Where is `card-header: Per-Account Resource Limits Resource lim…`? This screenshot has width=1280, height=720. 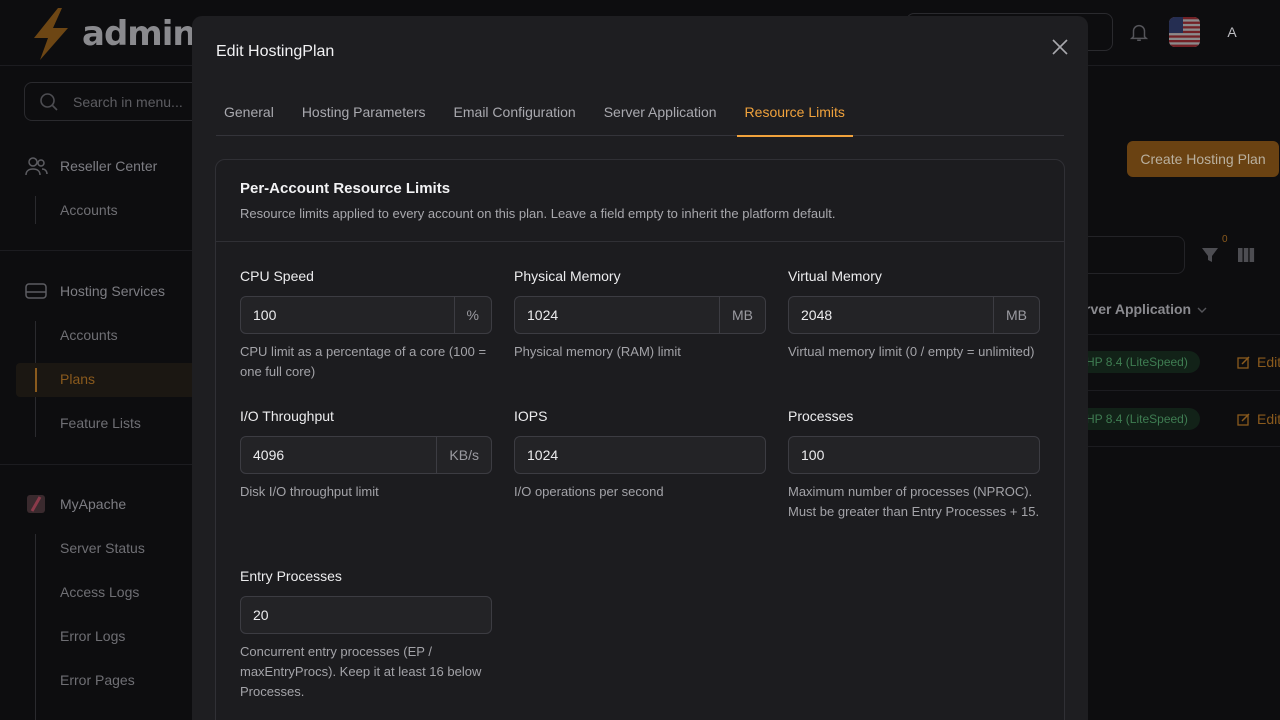 card-header: Per-Account Resource Limits Resource lim… is located at coordinates (640, 201).